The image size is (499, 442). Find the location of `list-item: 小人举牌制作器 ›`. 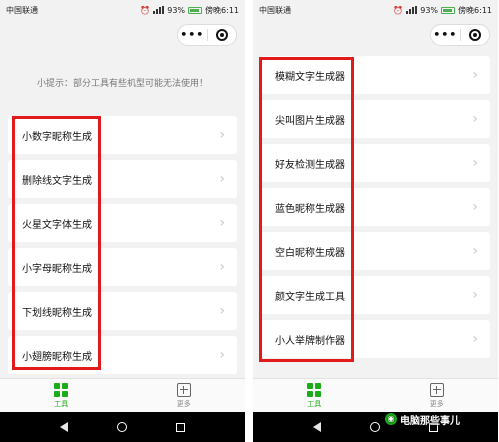

list-item: 小人举牌制作器 › is located at coordinates (375, 339).